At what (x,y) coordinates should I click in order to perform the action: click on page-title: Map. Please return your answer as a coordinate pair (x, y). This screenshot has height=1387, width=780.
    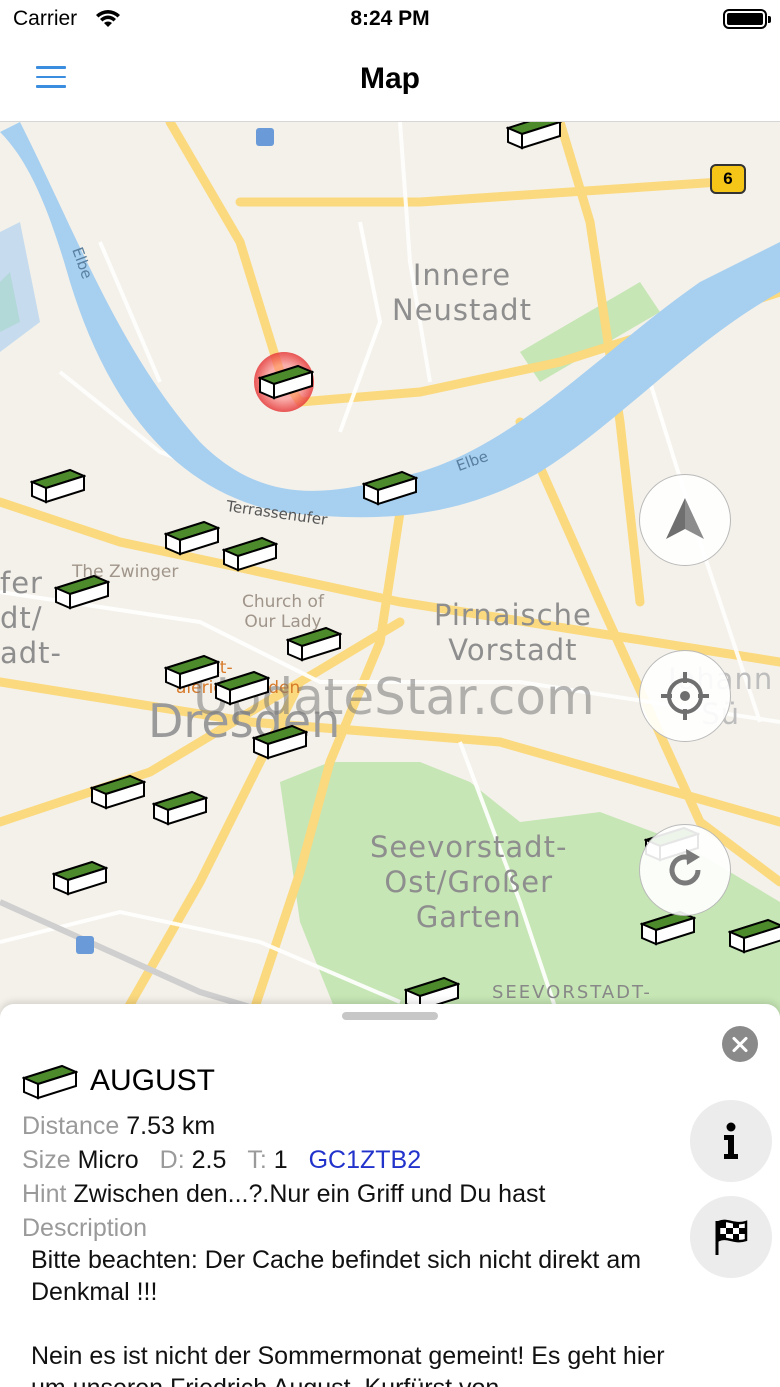
    Looking at the image, I should click on (390, 78).